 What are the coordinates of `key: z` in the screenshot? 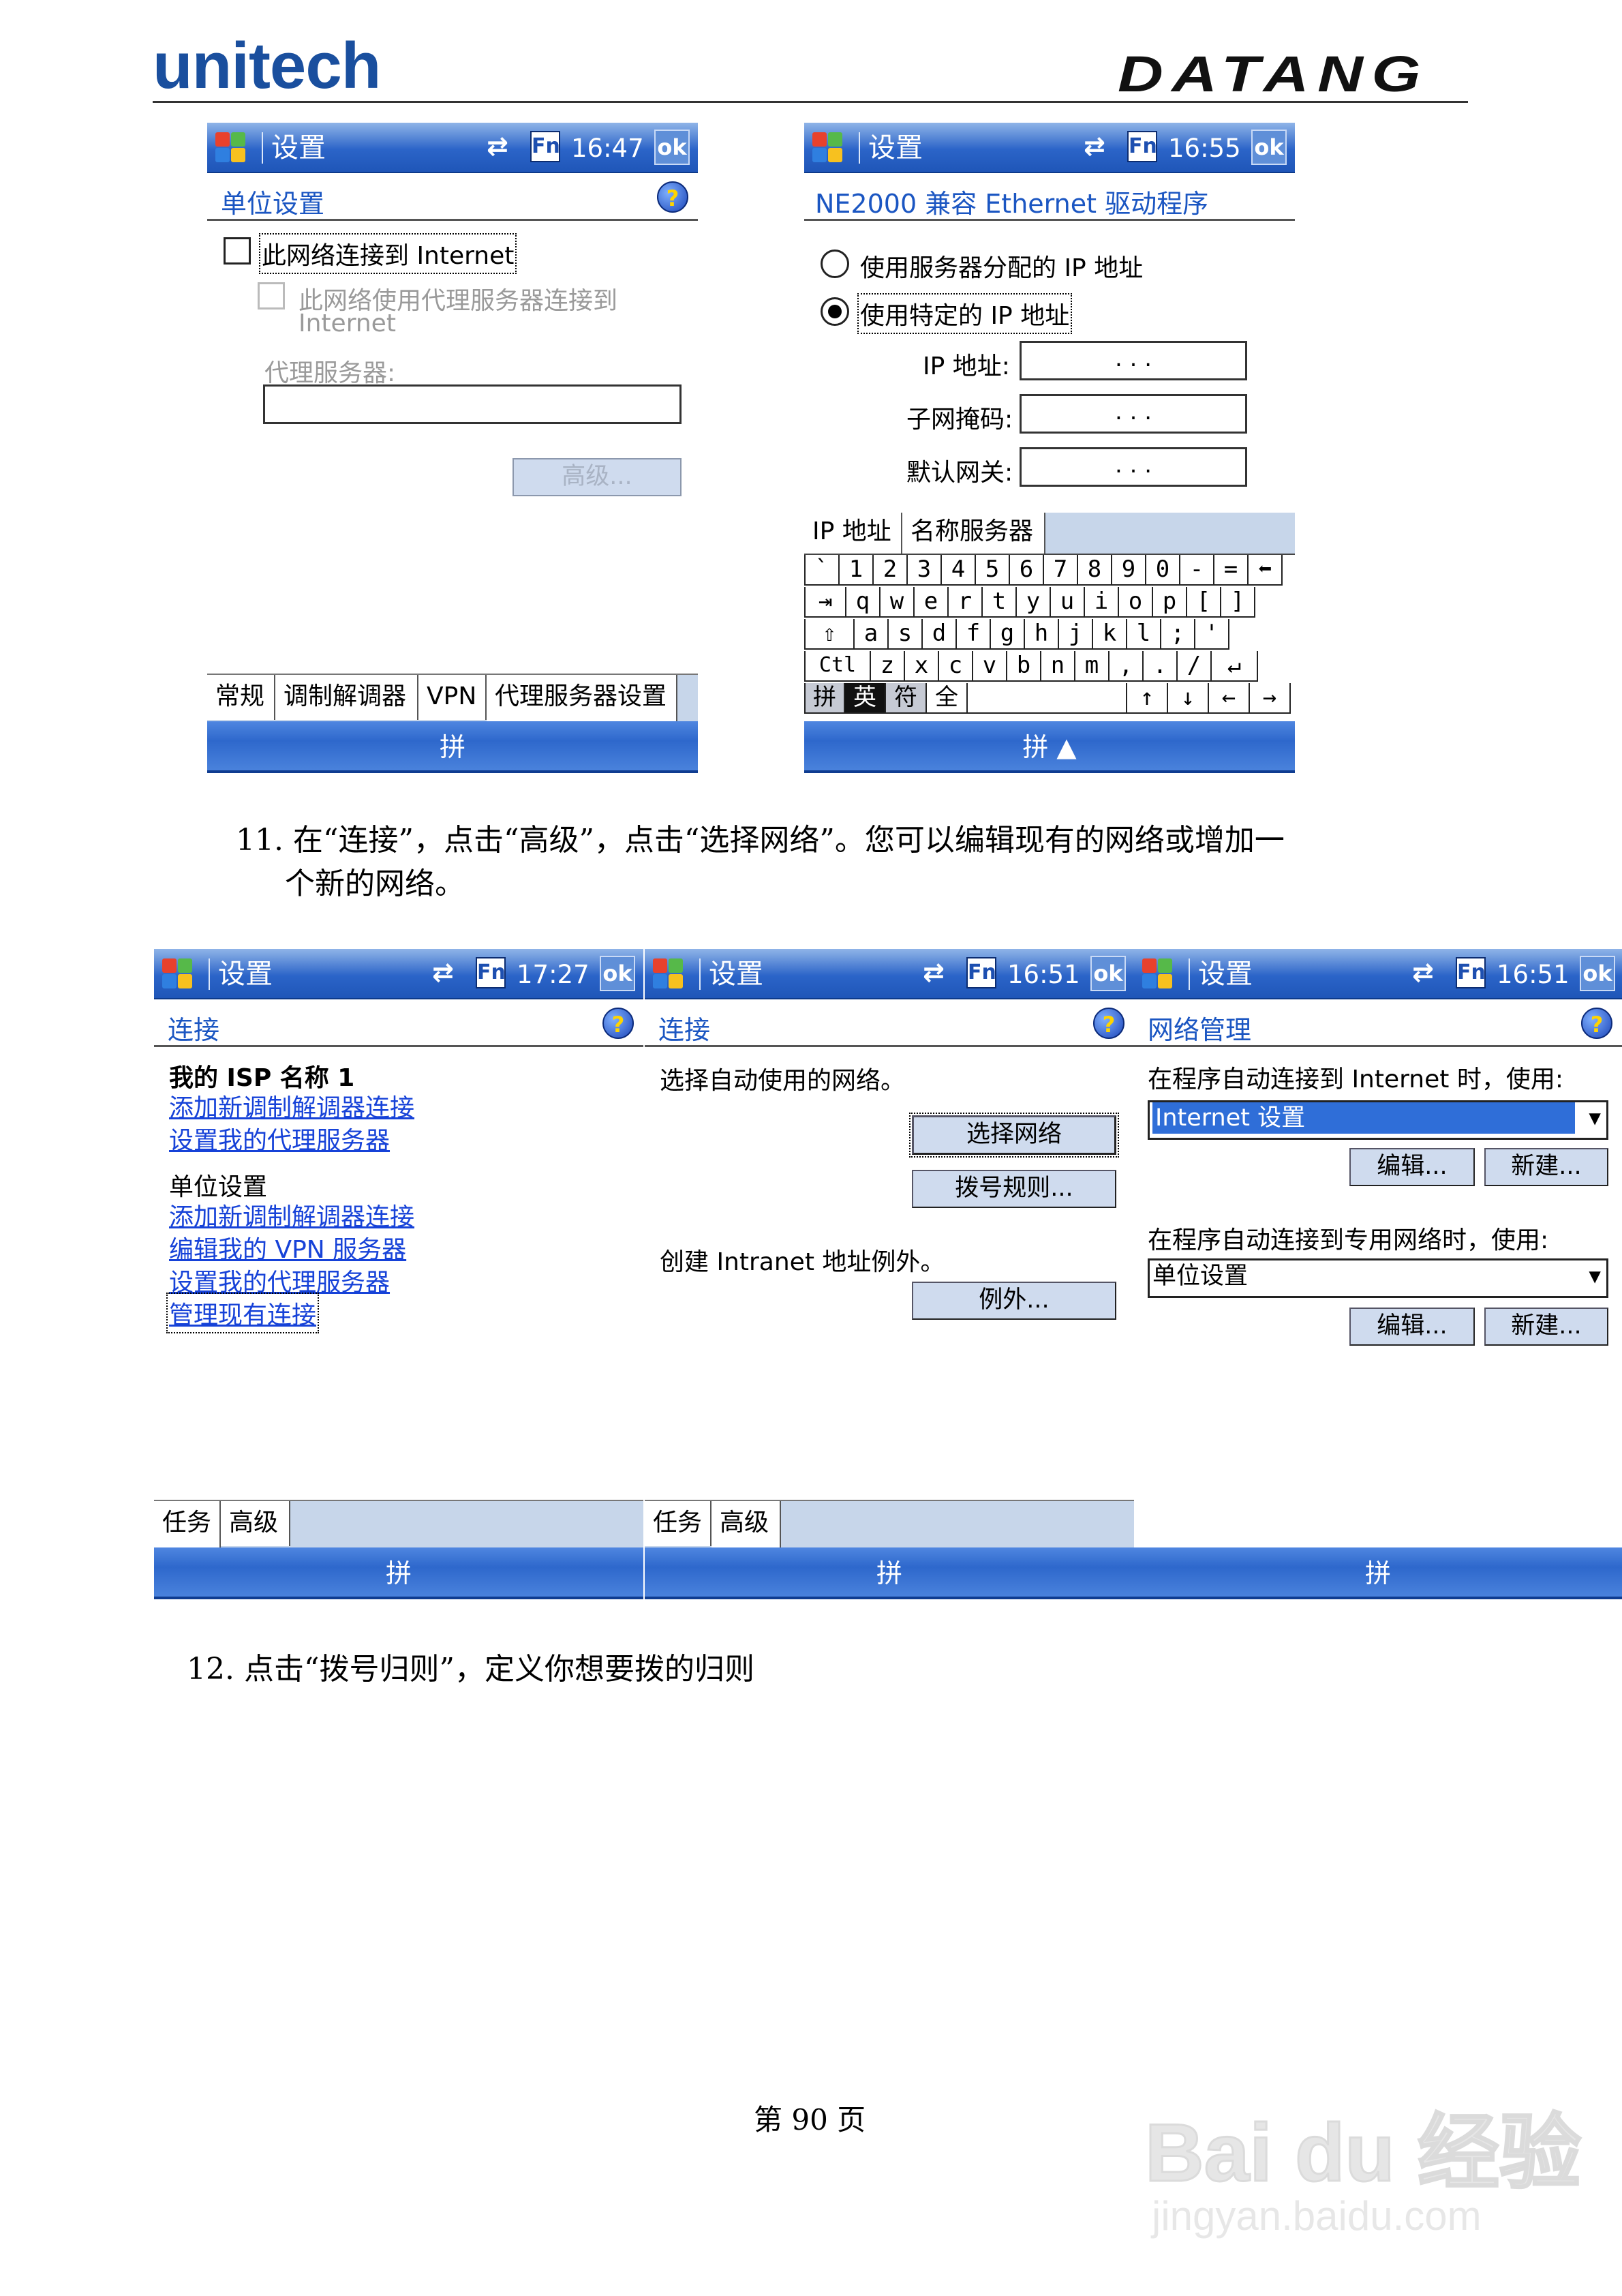 It's located at (888, 666).